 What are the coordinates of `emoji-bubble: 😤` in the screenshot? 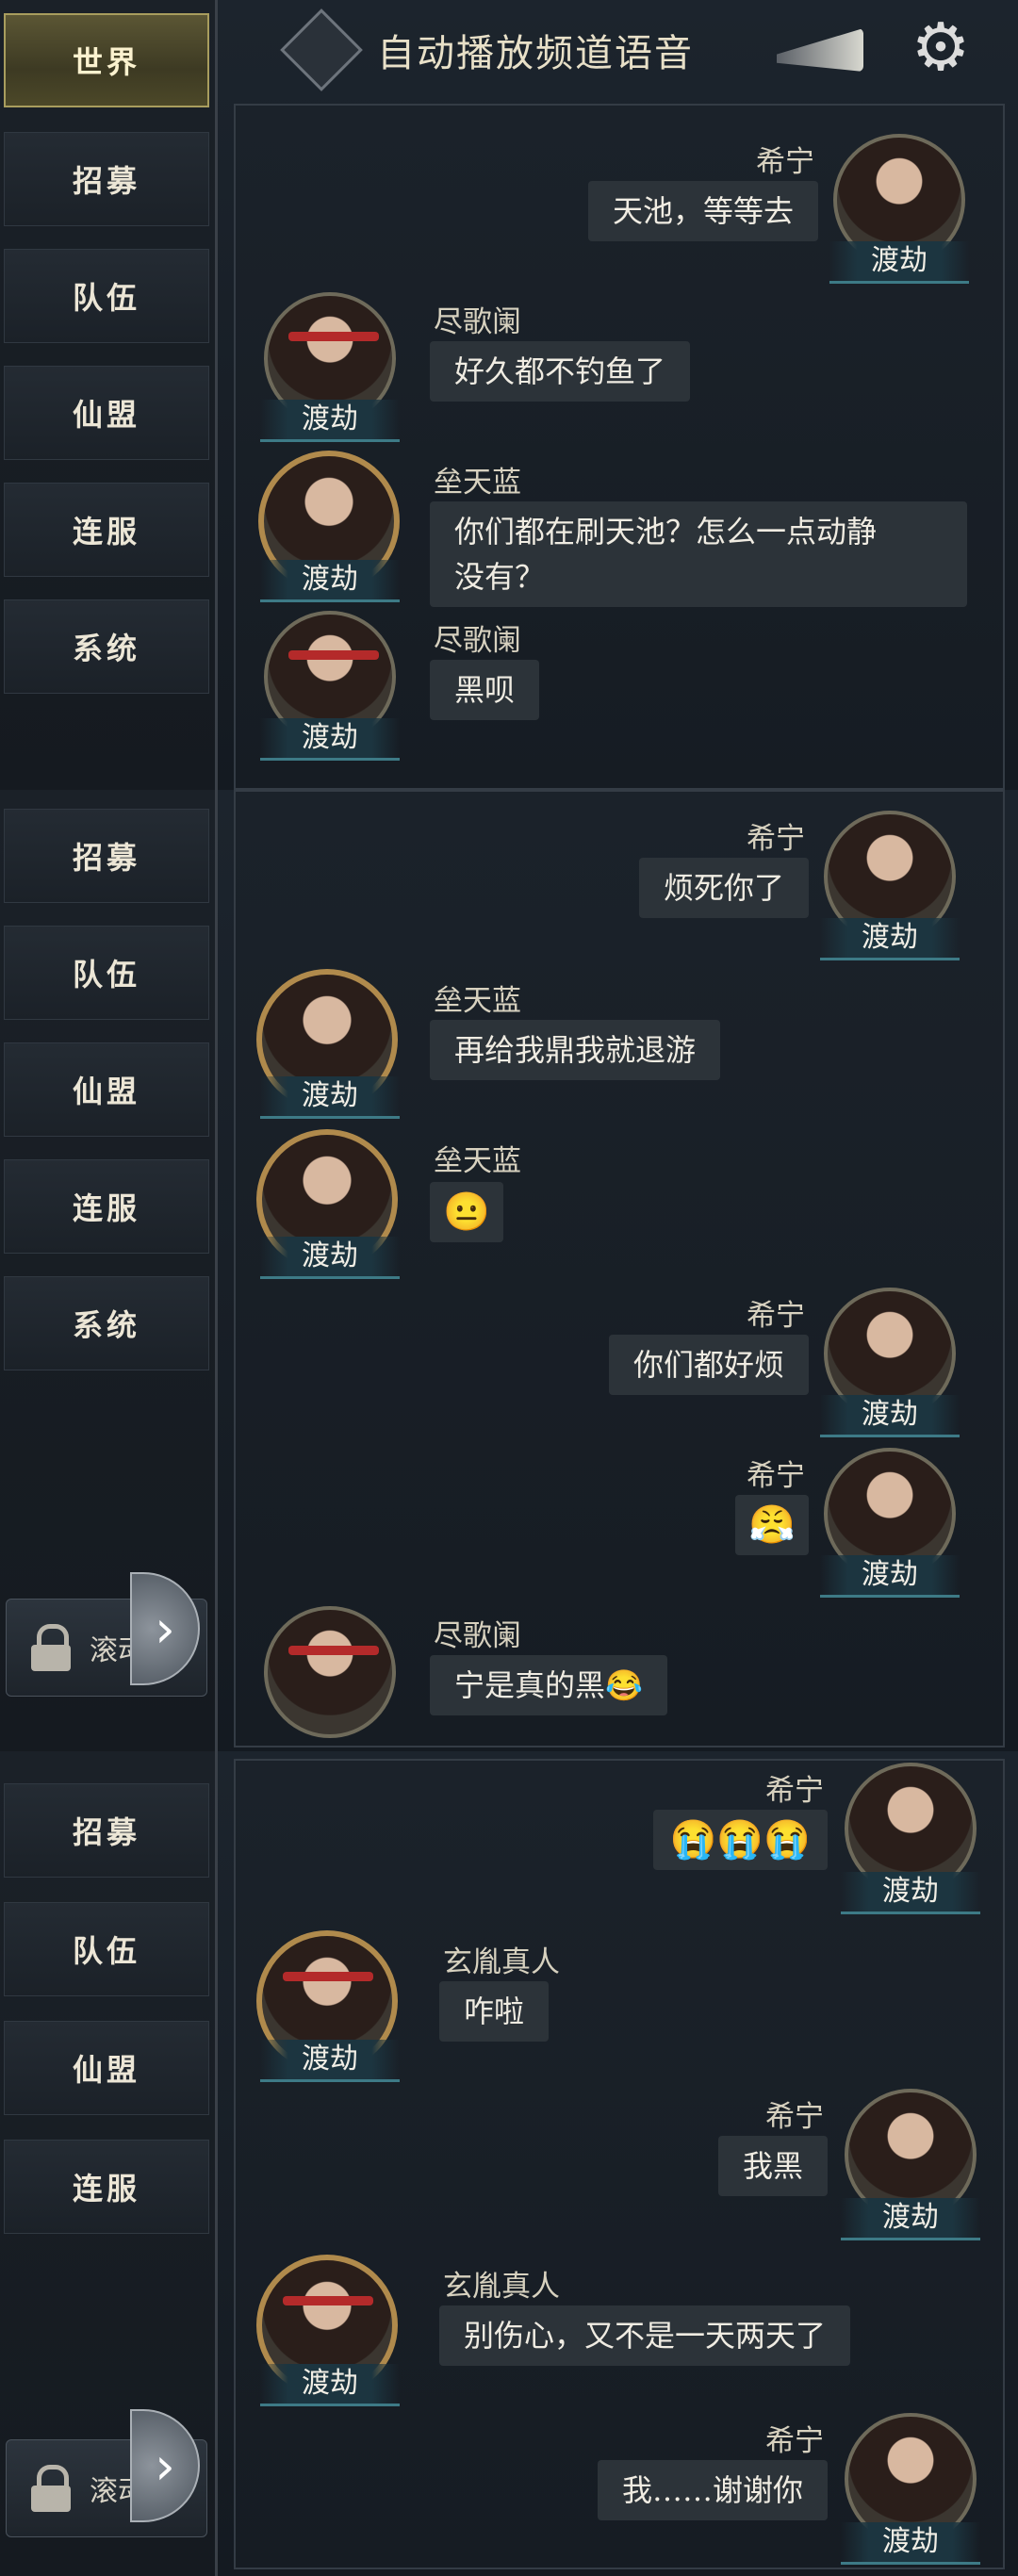 It's located at (772, 1525).